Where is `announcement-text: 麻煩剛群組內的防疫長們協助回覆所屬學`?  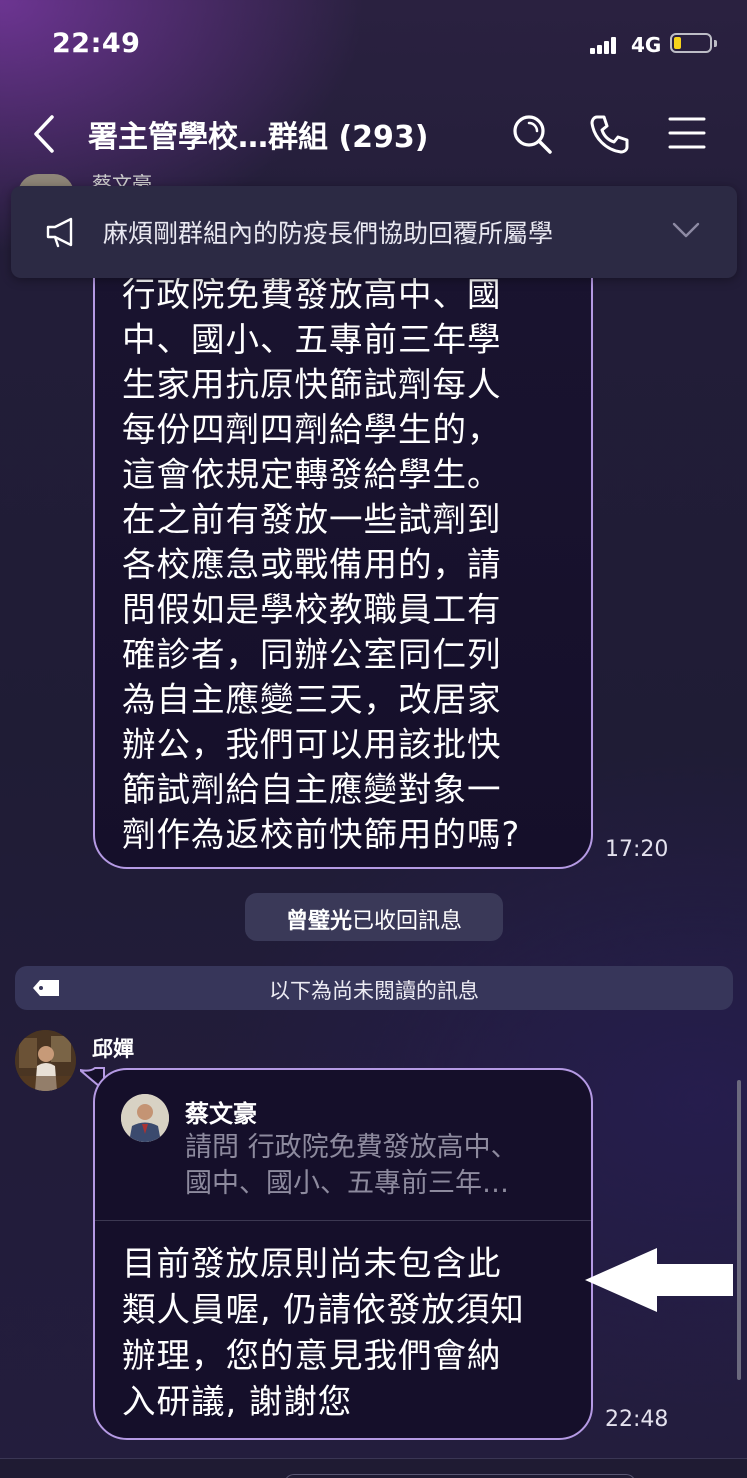 announcement-text: 麻煩剛群組內的防疫長們協助回覆所屬學 is located at coordinates (328, 233).